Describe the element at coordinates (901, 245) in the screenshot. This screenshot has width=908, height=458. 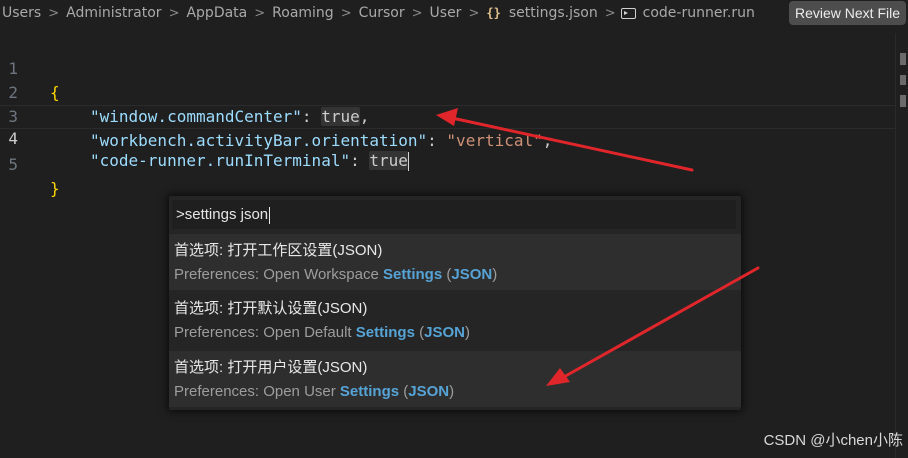
I see `minimap` at that location.